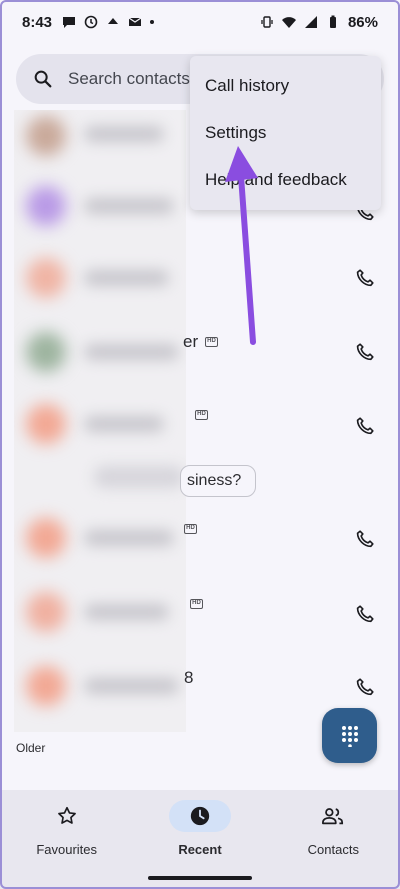 Image resolution: width=400 pixels, height=889 pixels. I want to click on home-indicator, so click(200, 878).